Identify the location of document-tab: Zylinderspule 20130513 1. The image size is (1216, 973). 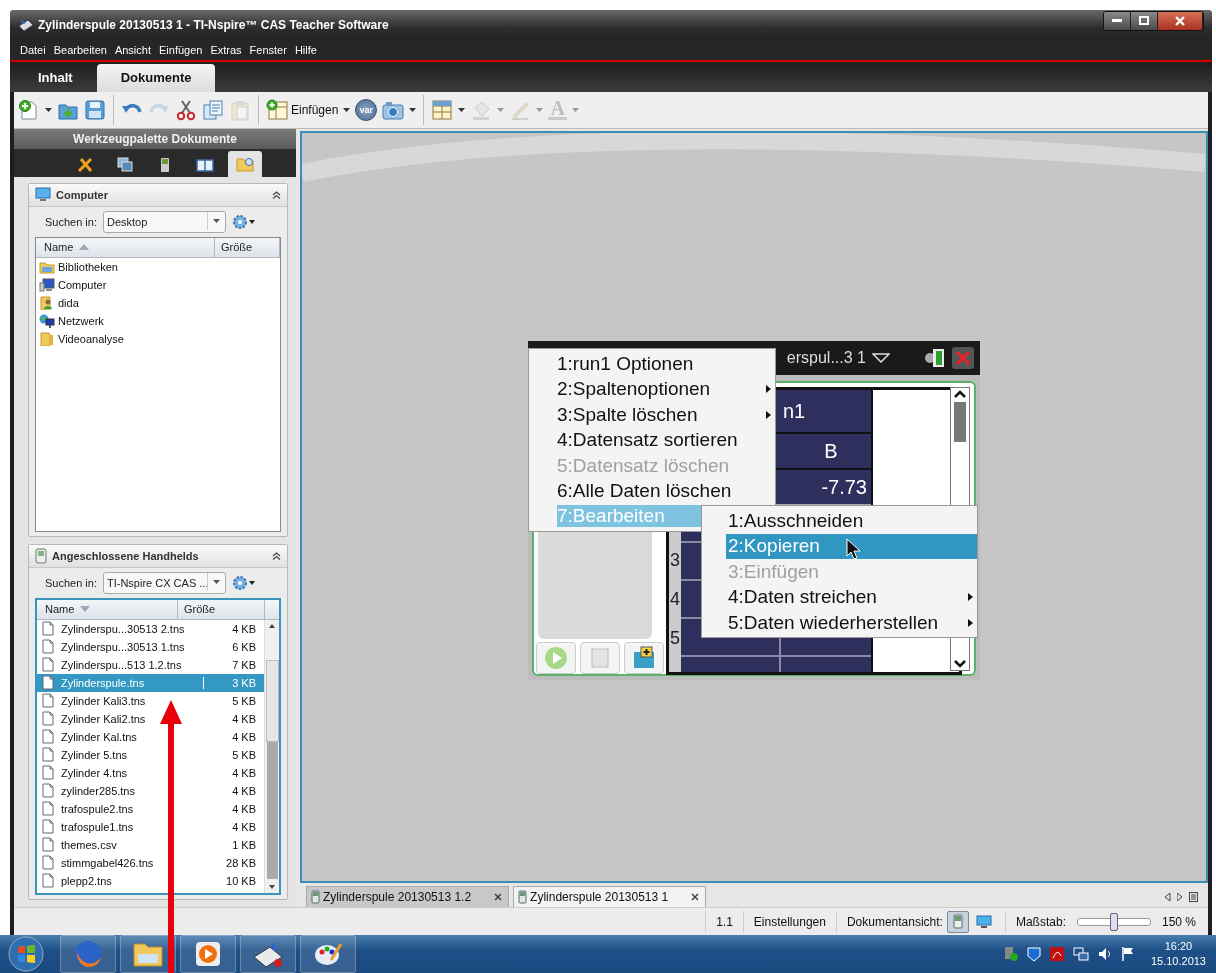
(610, 897).